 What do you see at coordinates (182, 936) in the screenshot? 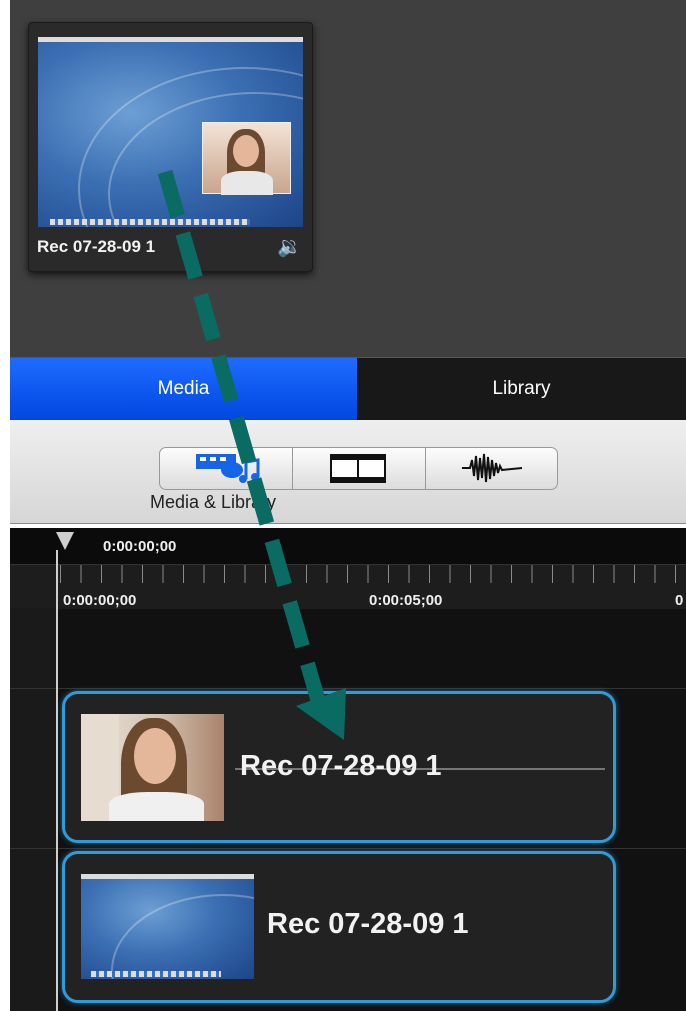
I see `swoosh-shape` at bounding box center [182, 936].